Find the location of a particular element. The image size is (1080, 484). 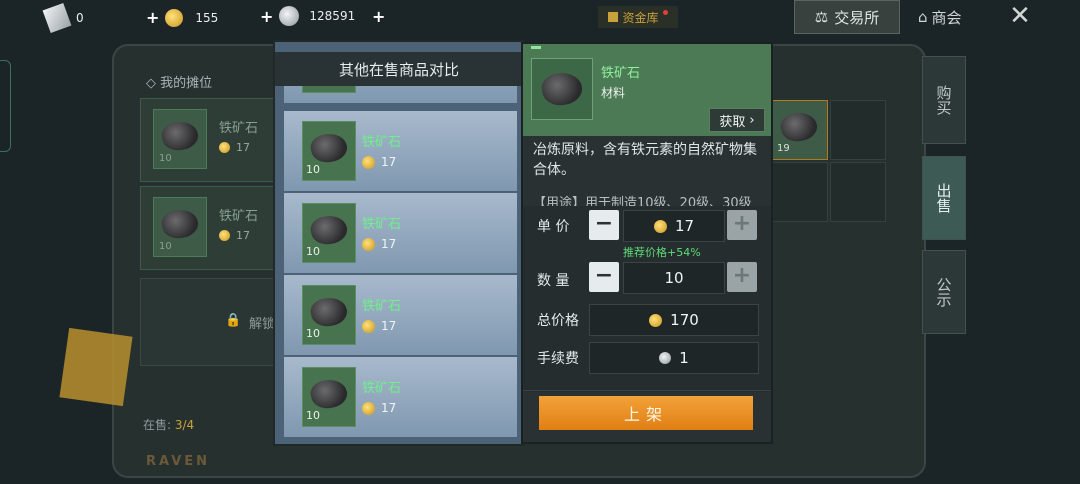

price-increase-button: + is located at coordinates (742, 225).